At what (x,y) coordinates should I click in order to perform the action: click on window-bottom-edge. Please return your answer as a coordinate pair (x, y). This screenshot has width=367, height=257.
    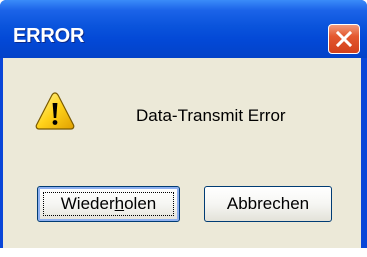
    Looking at the image, I should click on (183, 252).